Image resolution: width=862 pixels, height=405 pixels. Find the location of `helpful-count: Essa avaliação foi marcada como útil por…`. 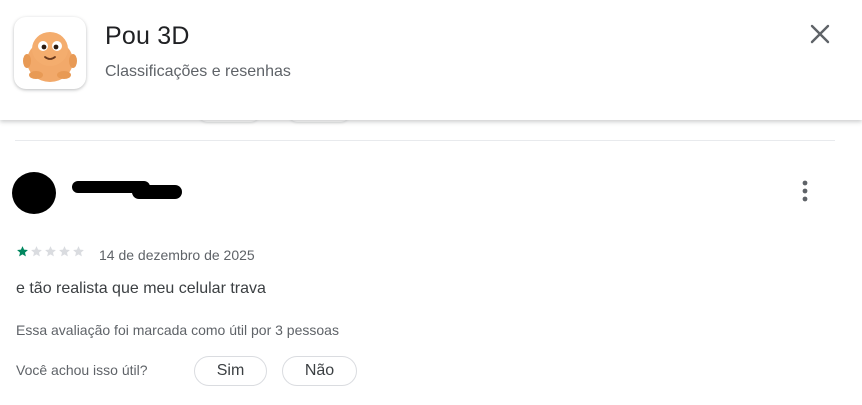

helpful-count: Essa avaliação foi marcada como útil por… is located at coordinates (177, 330).